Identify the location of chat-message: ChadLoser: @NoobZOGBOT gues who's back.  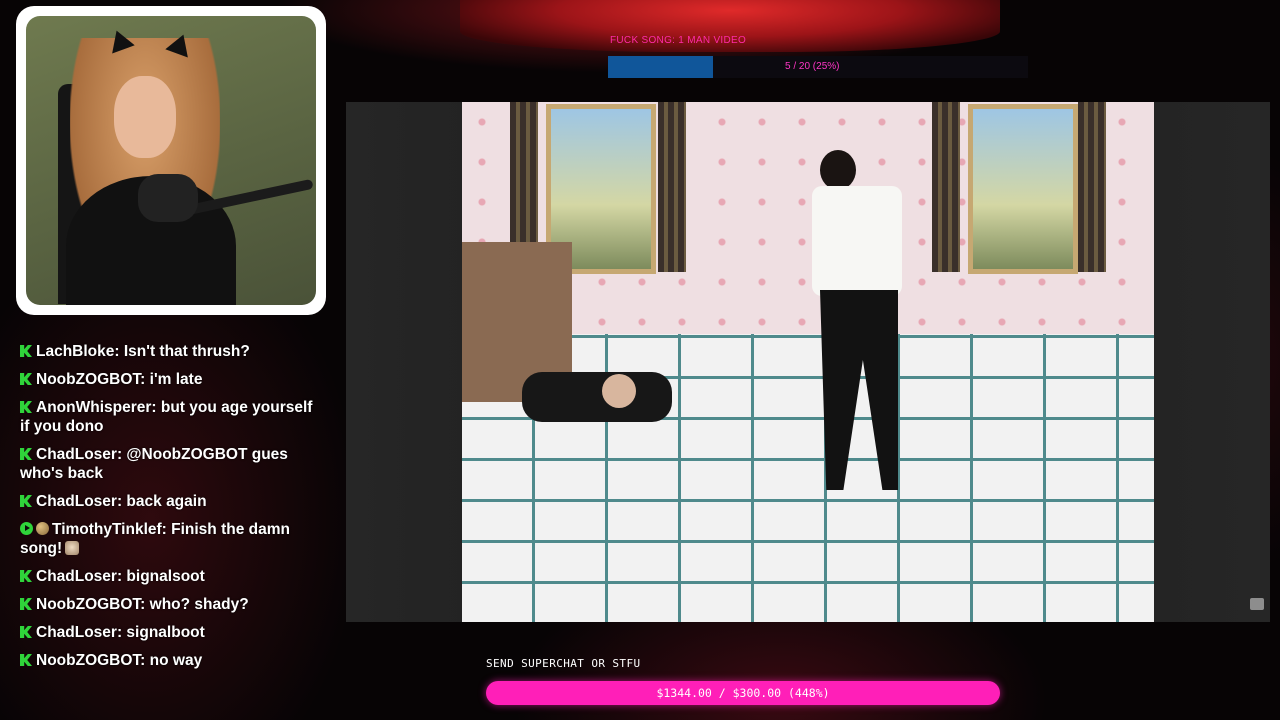
(170, 464).